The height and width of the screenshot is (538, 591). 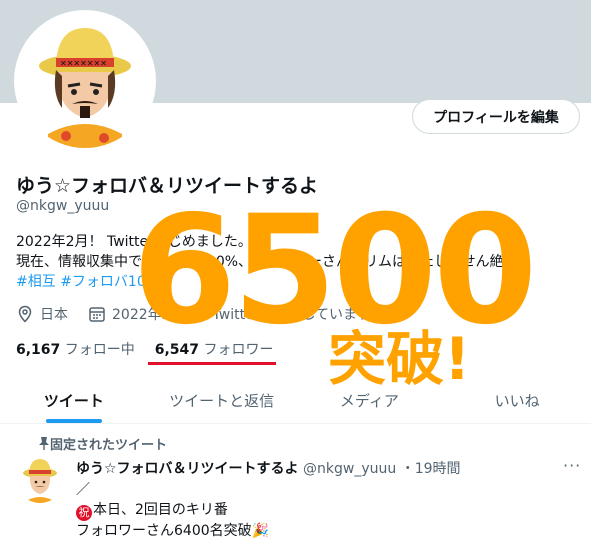 I want to click on location-icon, so click(x=25, y=314).